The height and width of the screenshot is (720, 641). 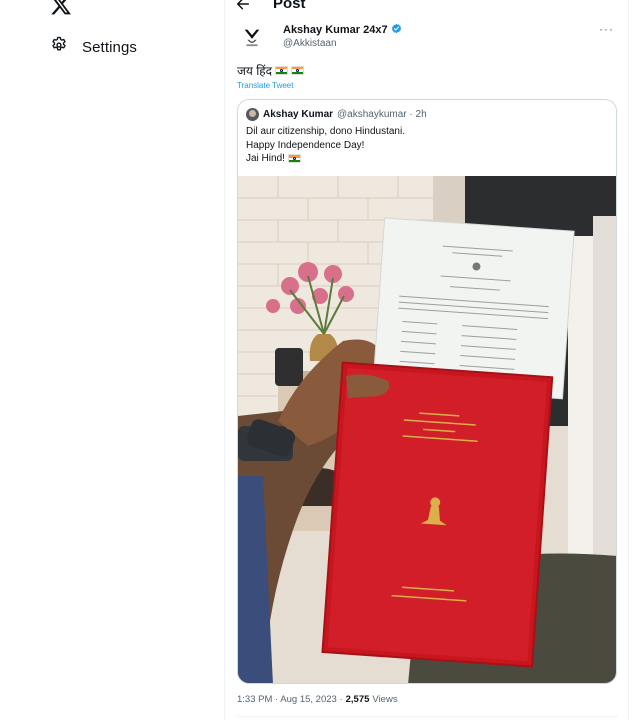 I want to click on quoted-author-name: Akshay Kumar, so click(x=298, y=114).